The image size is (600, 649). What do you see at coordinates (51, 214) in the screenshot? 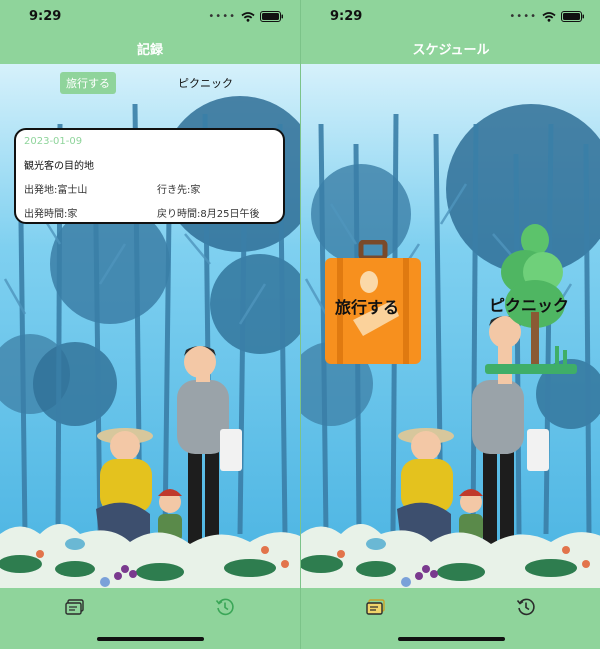
I see `departure-time: 出発時間:家` at bounding box center [51, 214].